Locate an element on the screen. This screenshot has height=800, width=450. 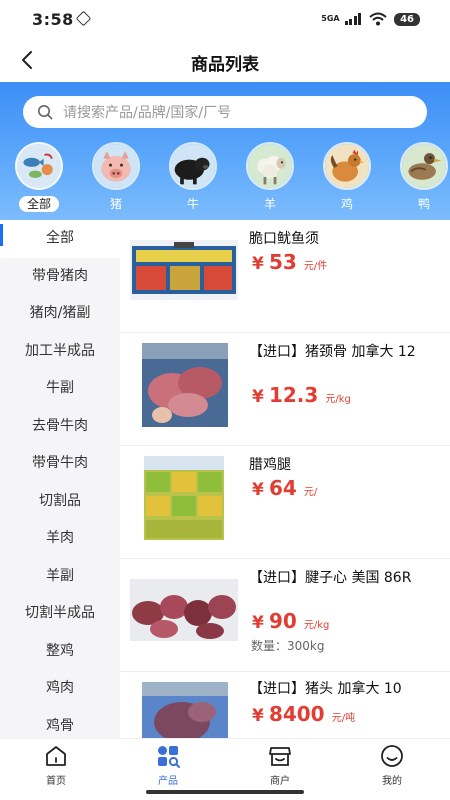
search-input: 请搜索产品/品牌/国家/厂号 is located at coordinates (225, 112).